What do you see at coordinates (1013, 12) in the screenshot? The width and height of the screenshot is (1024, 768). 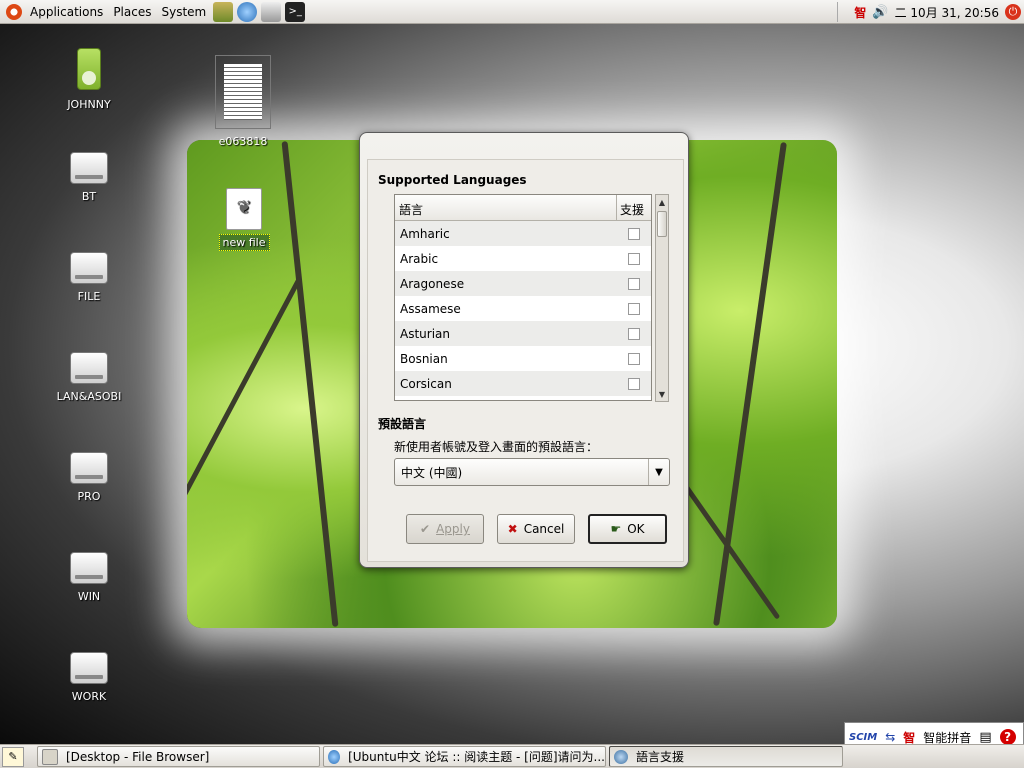 I see `power-icon: ⏻` at bounding box center [1013, 12].